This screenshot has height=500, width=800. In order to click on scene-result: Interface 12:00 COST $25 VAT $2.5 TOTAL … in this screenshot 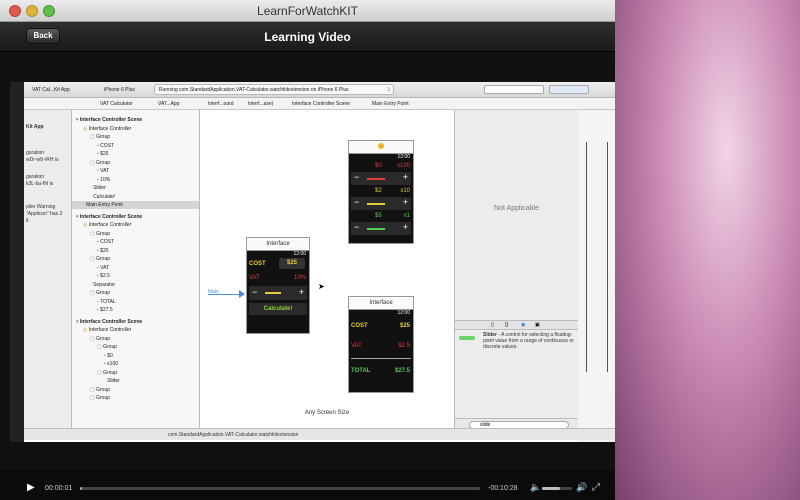, I will do `click(381, 344)`.